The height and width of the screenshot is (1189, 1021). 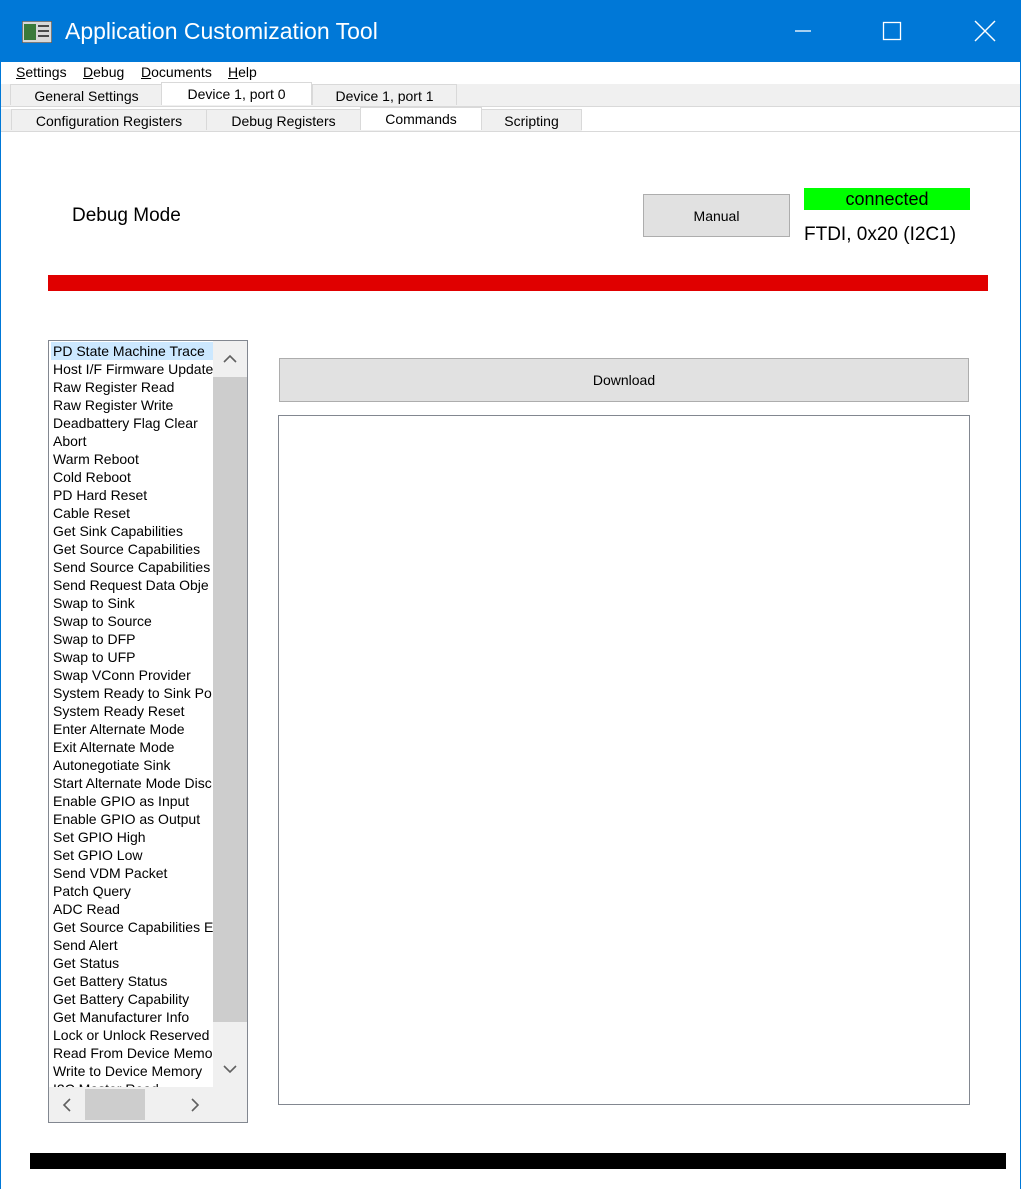 I want to click on horizontal-scrollbar, so click(x=131, y=1104).